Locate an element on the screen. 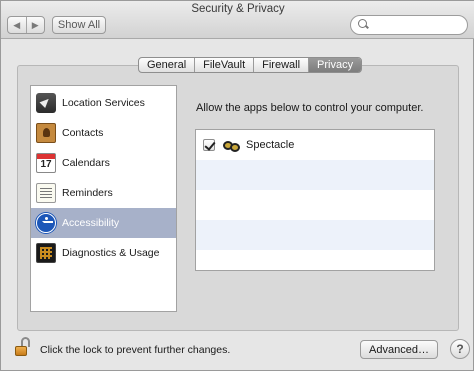 Image resolution: width=474 pixels, height=371 pixels. back-button: ◀ is located at coordinates (17, 25).